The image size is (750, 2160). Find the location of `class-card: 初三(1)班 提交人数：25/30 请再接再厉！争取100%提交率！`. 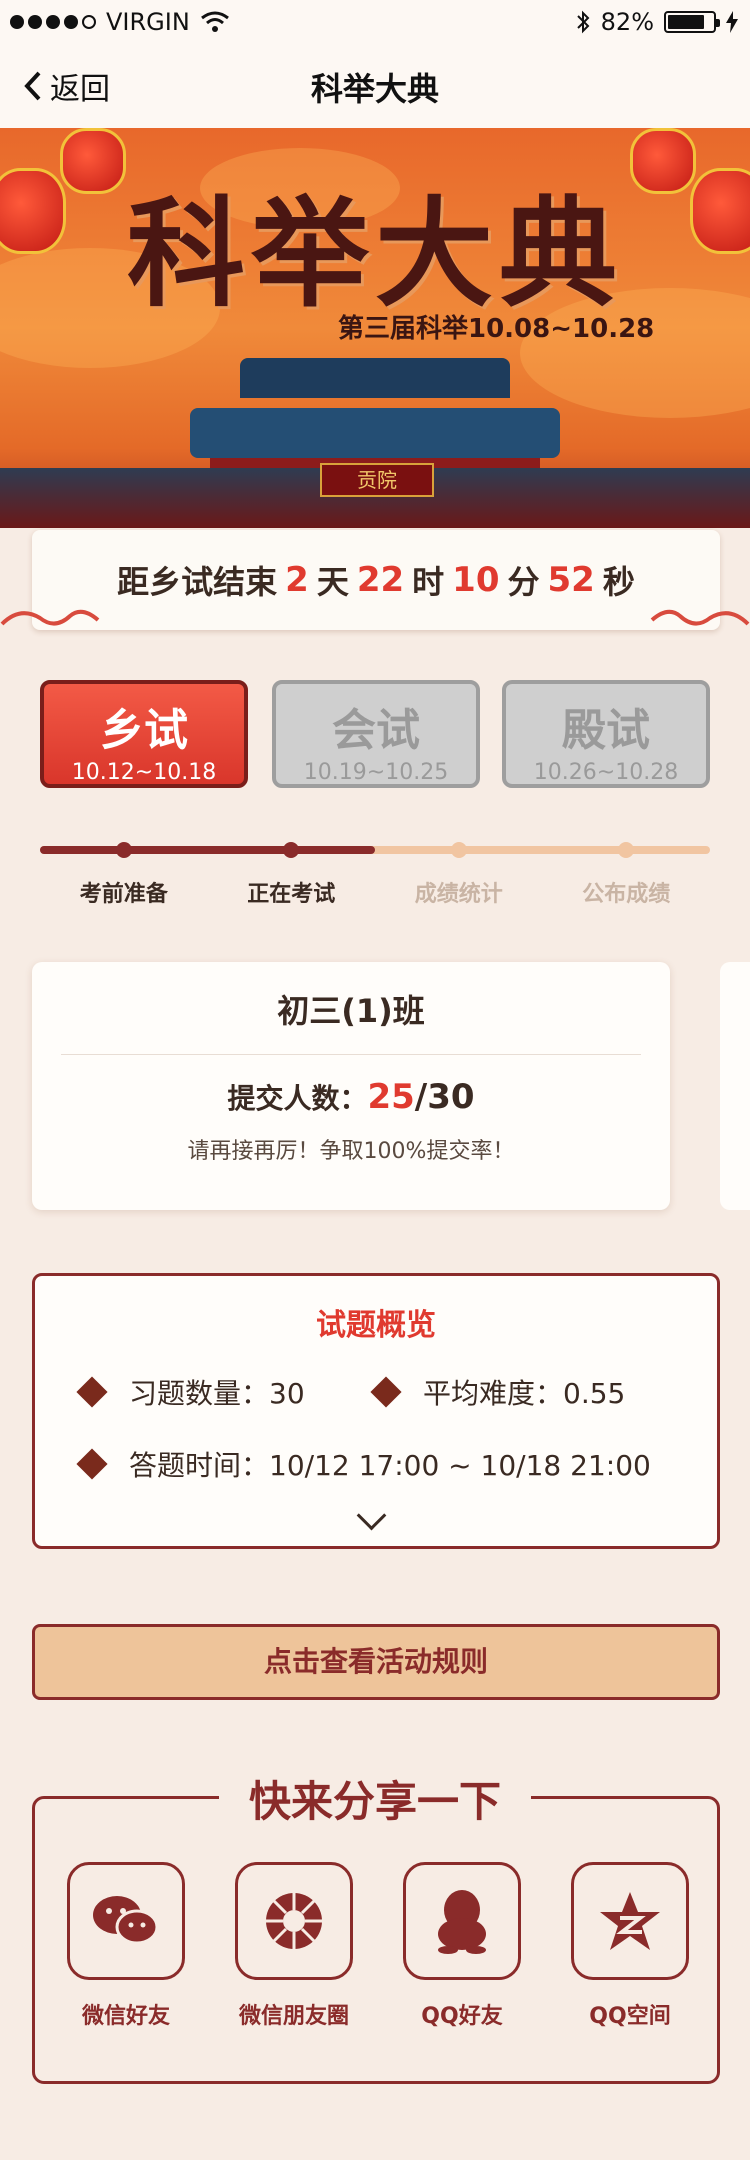

class-card: 初三(1)班 提交人数：25/30 请再接再厉！争取100%提交率！ is located at coordinates (351, 1086).